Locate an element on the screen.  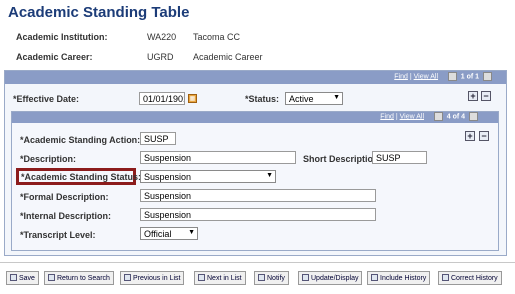
save-label: Save is located at coordinates (27, 278).